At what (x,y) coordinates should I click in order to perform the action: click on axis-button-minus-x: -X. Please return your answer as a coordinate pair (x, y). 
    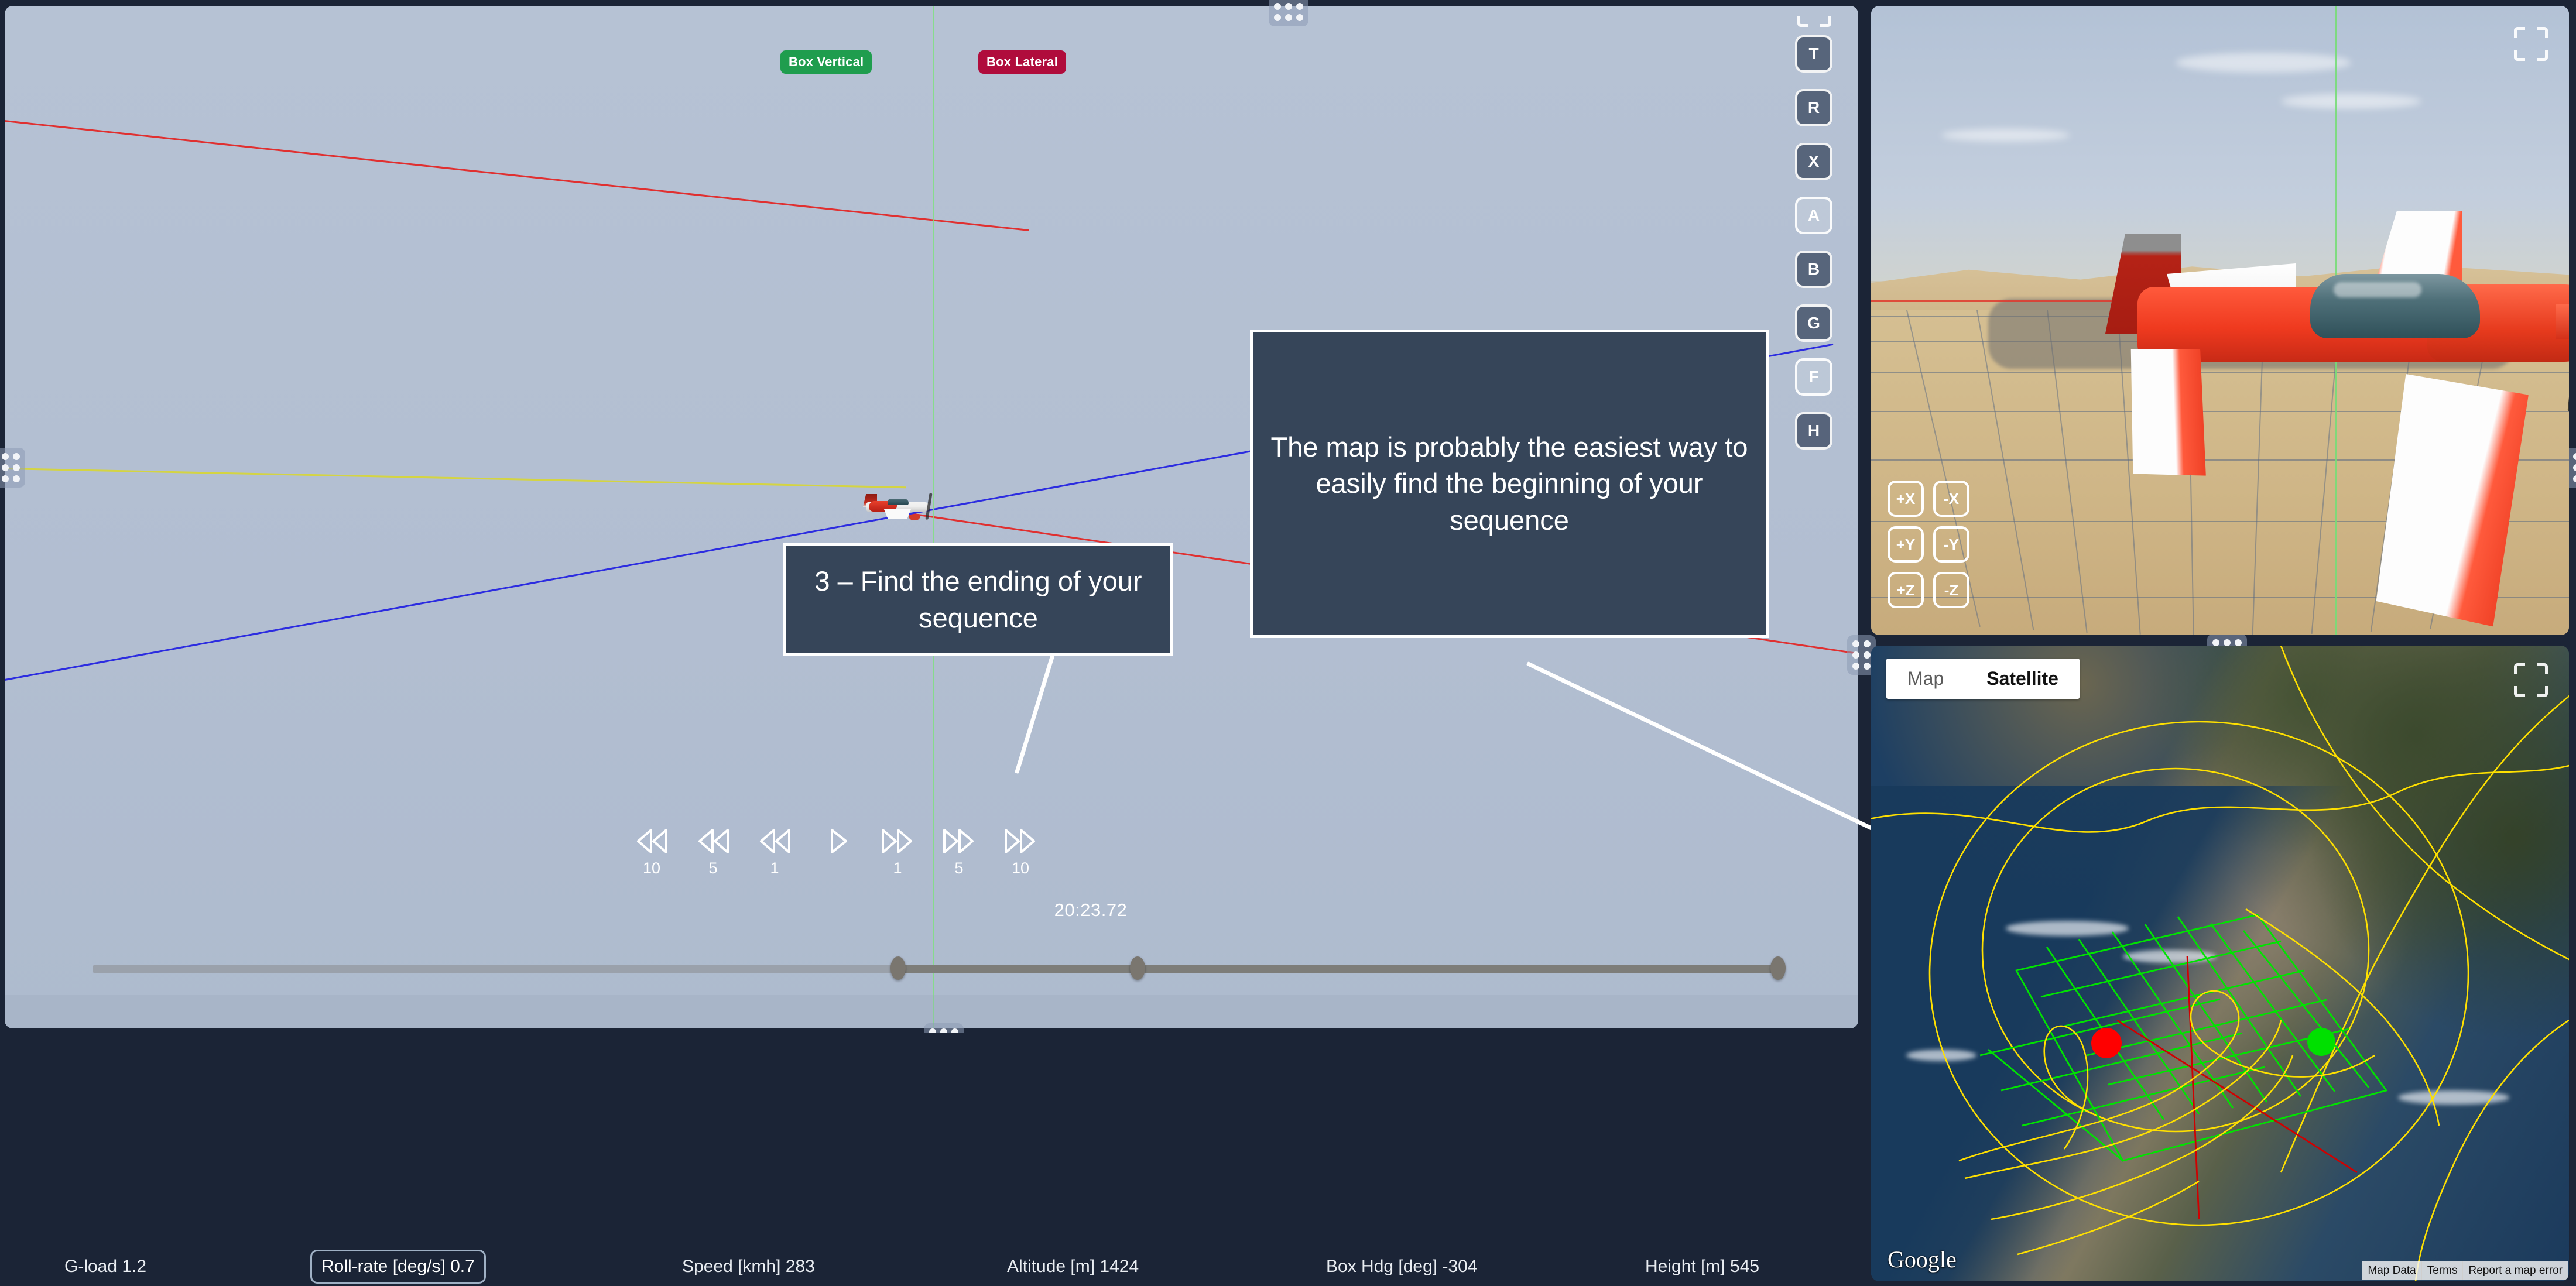
    Looking at the image, I should click on (1951, 499).